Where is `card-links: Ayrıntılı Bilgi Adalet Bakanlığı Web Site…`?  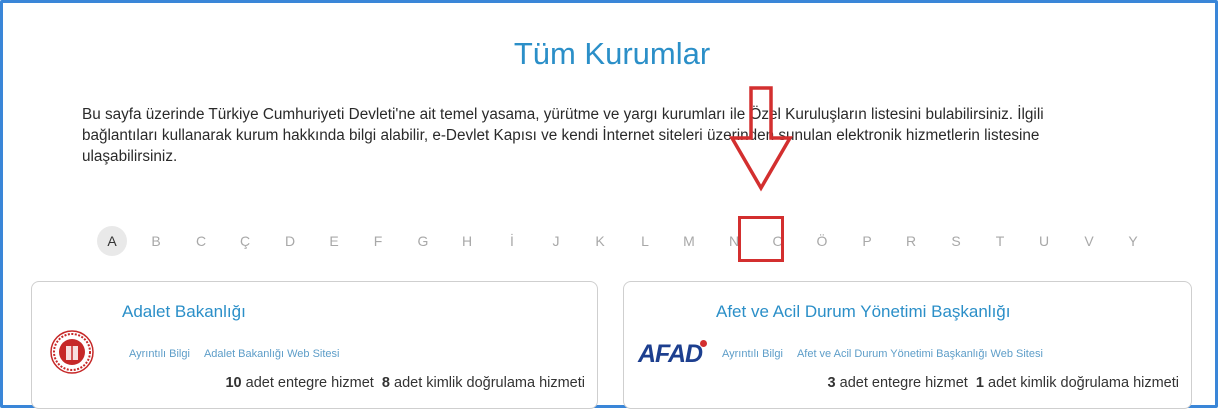 card-links: Ayrıntılı Bilgi Adalet Bakanlığı Web Site… is located at coordinates (241, 354).